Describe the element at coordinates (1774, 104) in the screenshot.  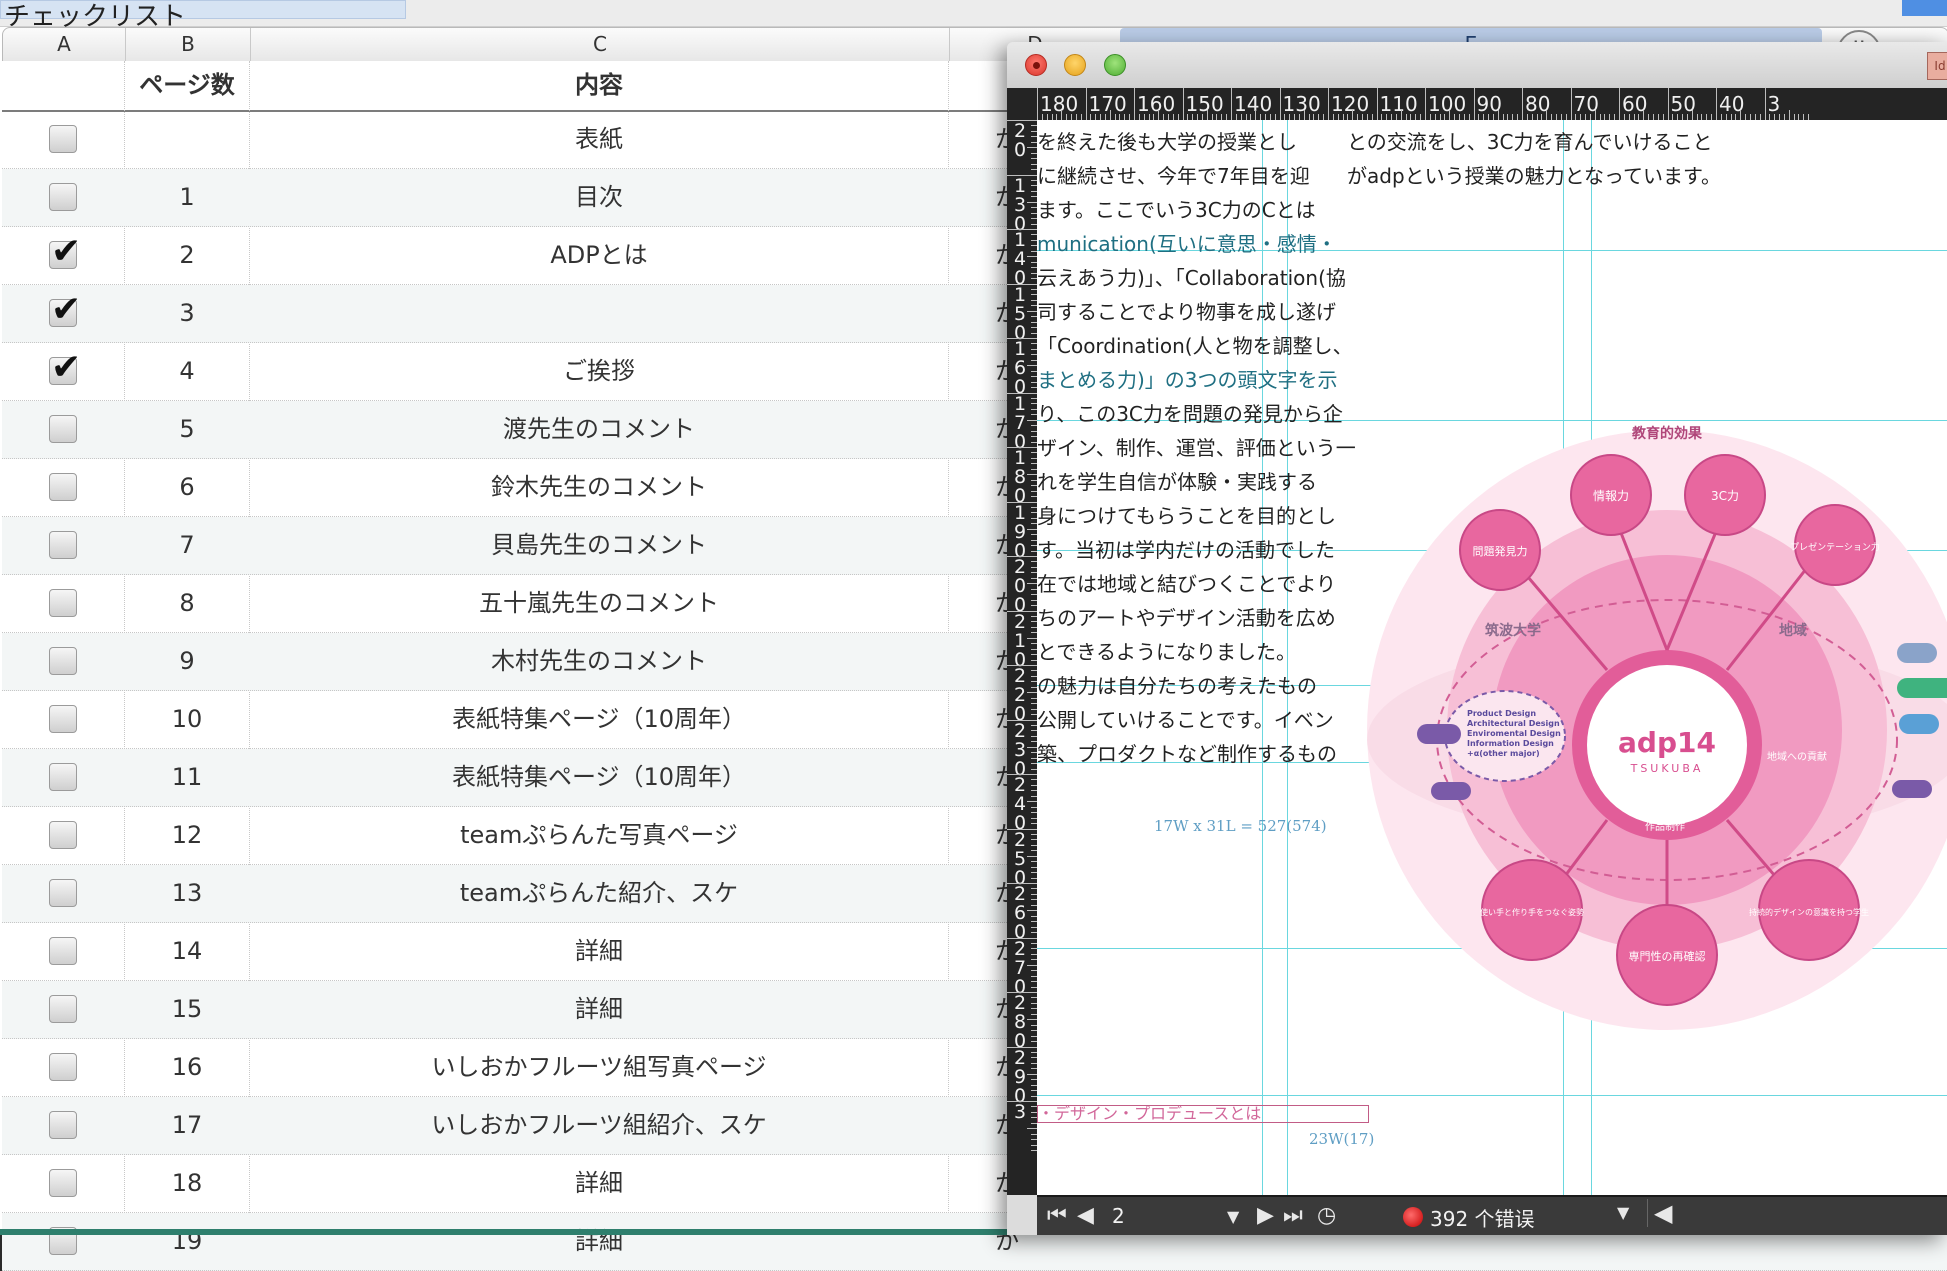
I see `ruler-label: 3` at that location.